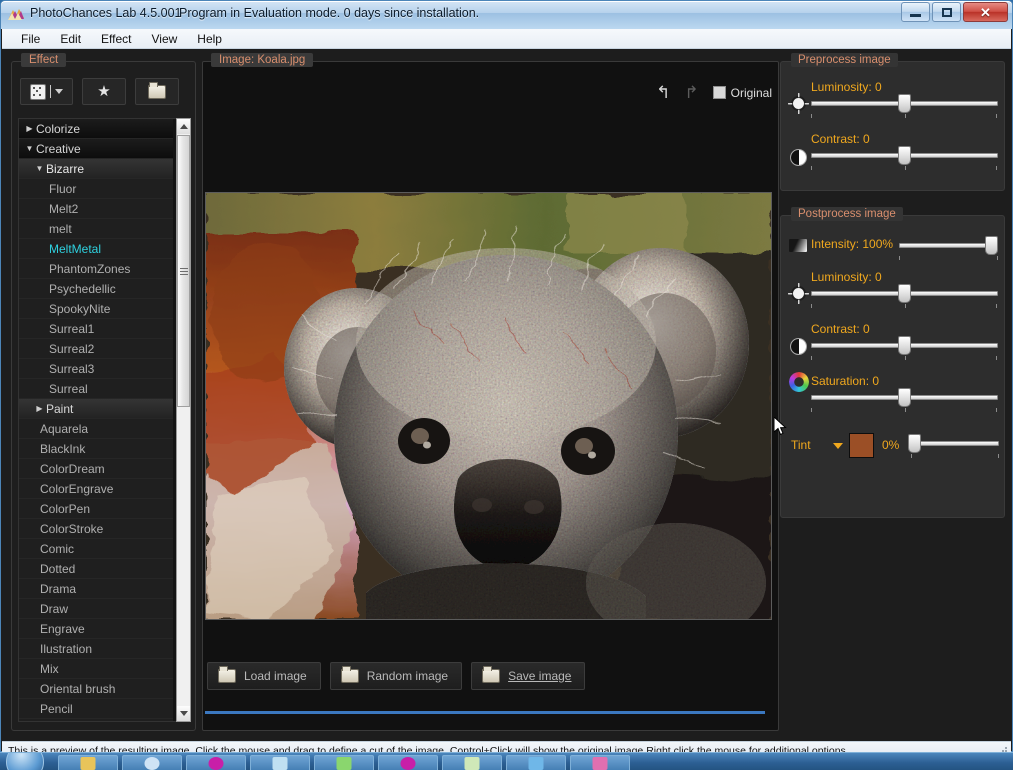 Image resolution: width=1013 pixels, height=770 pixels. Describe the element at coordinates (96, 629) in the screenshot. I see `effect-tree-item-engrave: Engrave` at that location.